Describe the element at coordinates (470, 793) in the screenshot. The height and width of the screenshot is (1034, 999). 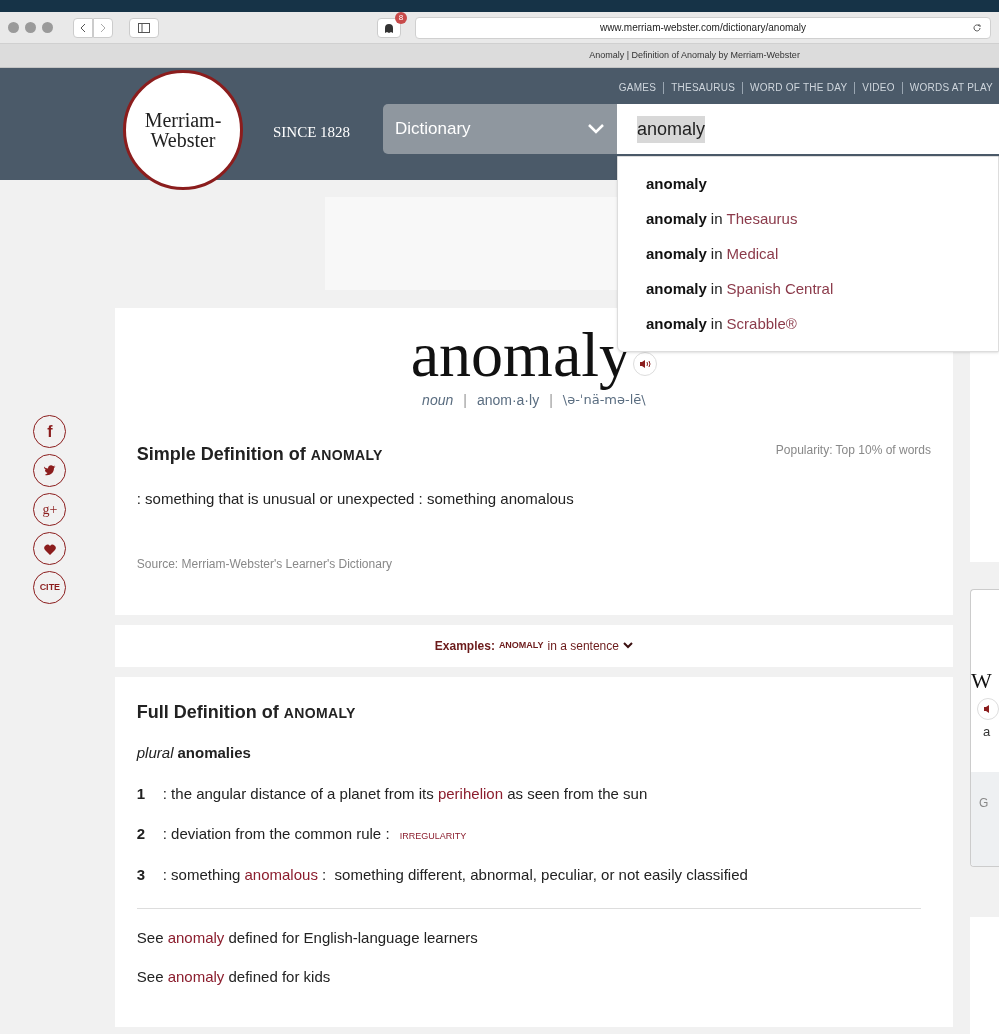
I see `definition-link: perihelion` at that location.